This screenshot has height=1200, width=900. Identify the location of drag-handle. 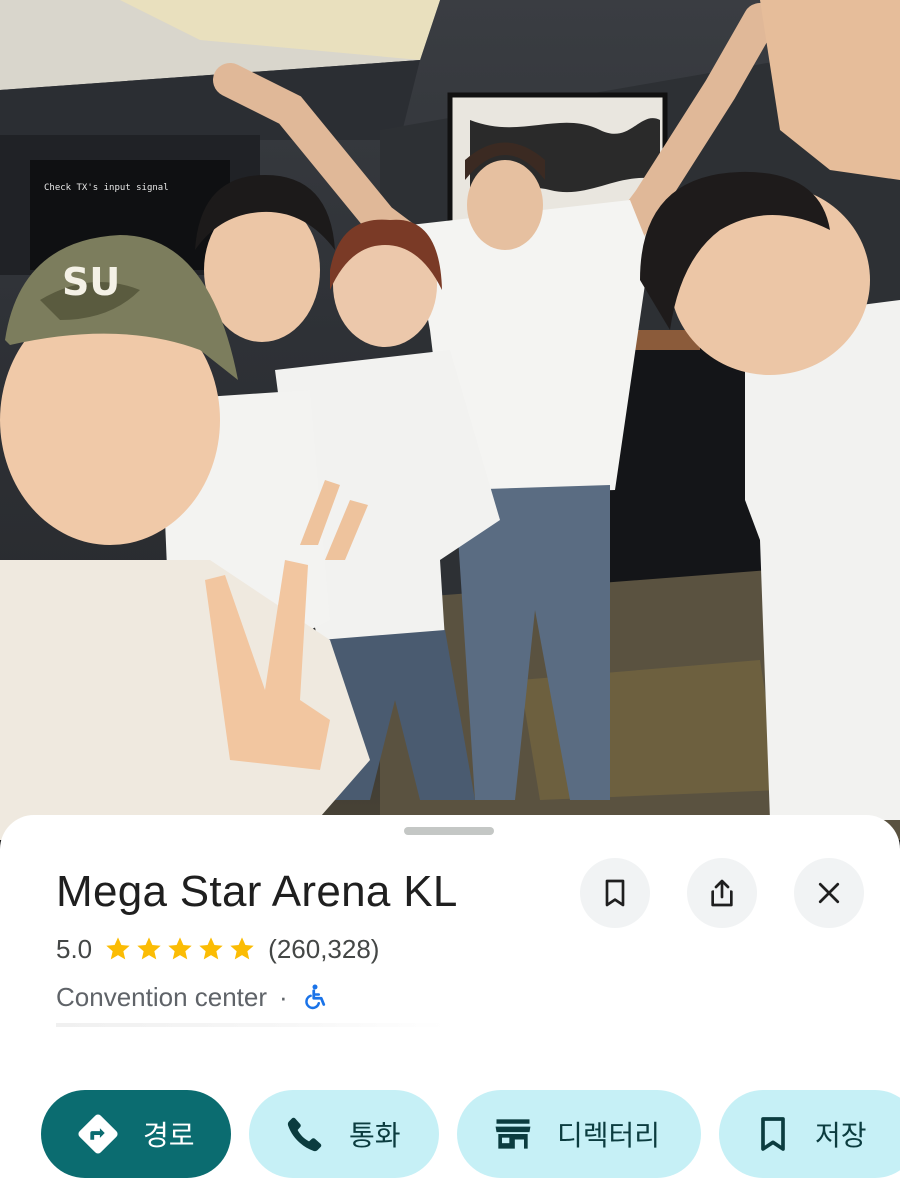
(449, 831).